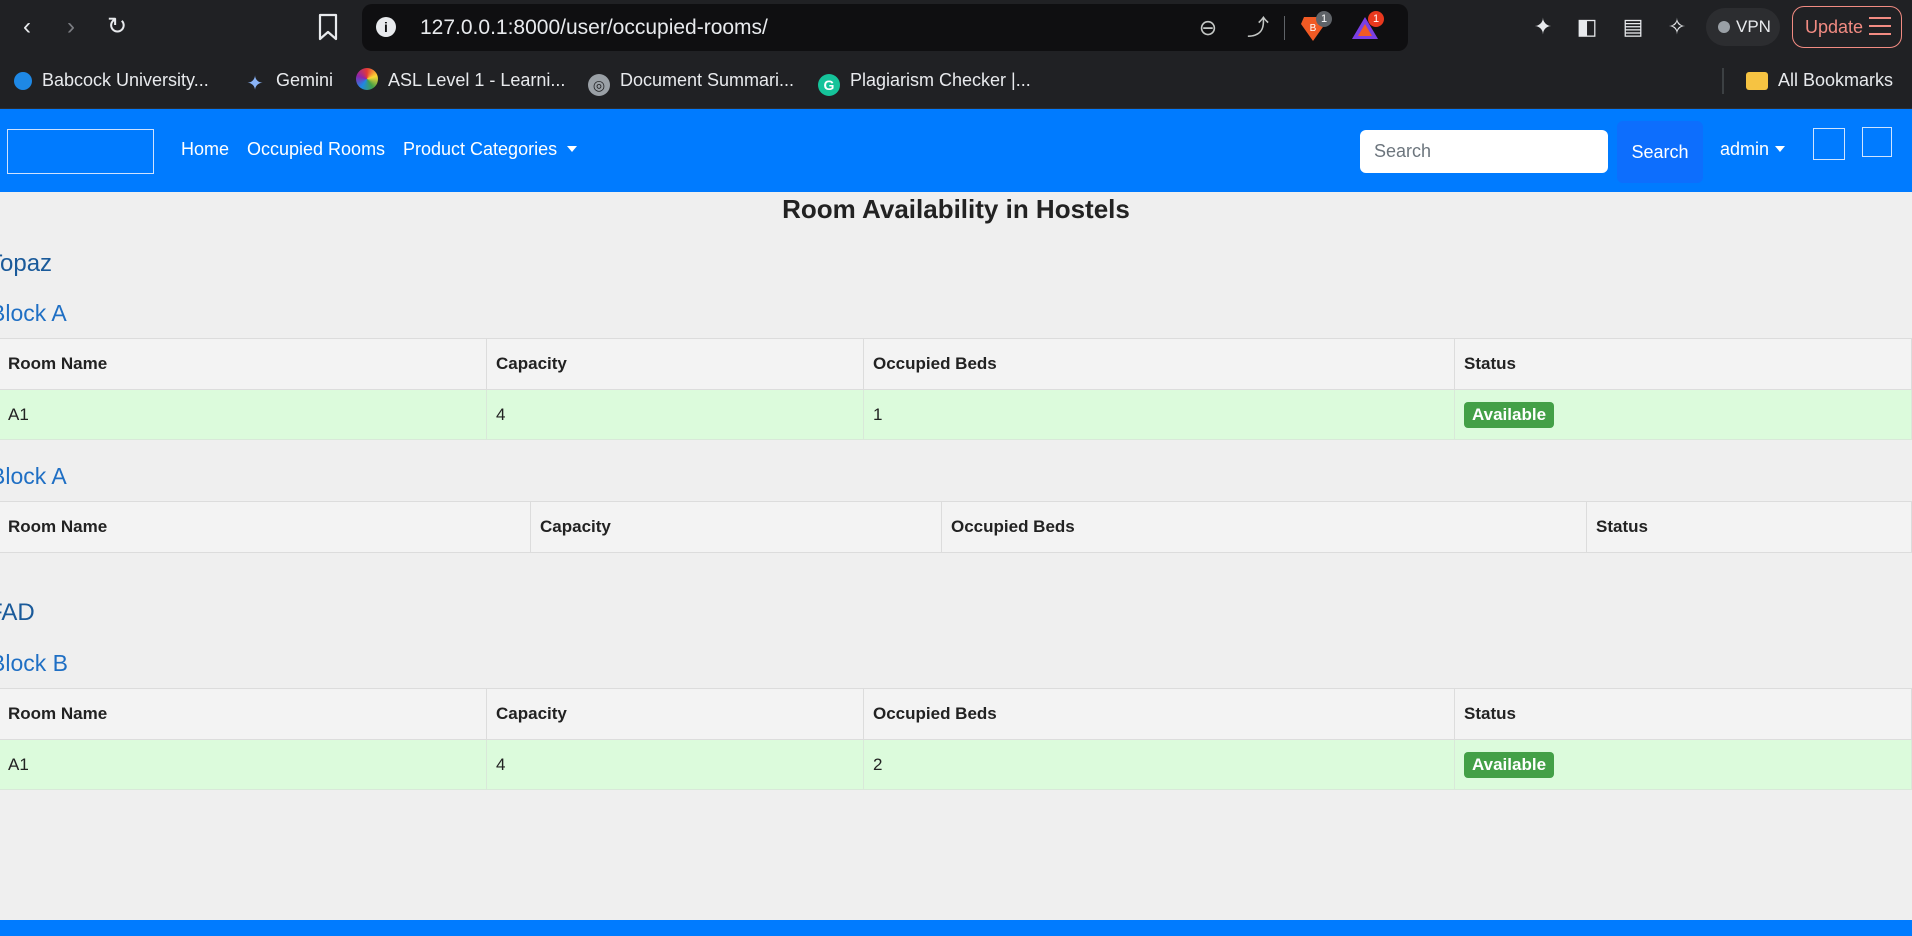 The height and width of the screenshot is (936, 1912). I want to click on search-button: Search, so click(1660, 152).